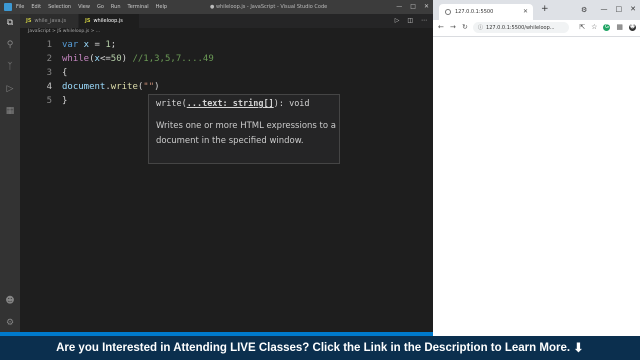  Describe the element at coordinates (220, 73) in the screenshot. I see `code-line: 3 {` at that location.